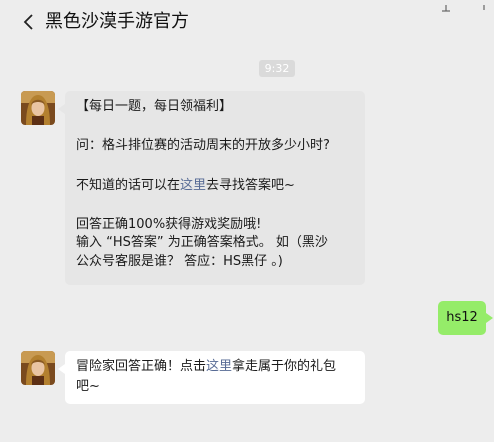  Describe the element at coordinates (462, 318) in the screenshot. I see `my-reply-bubble: hs12` at that location.